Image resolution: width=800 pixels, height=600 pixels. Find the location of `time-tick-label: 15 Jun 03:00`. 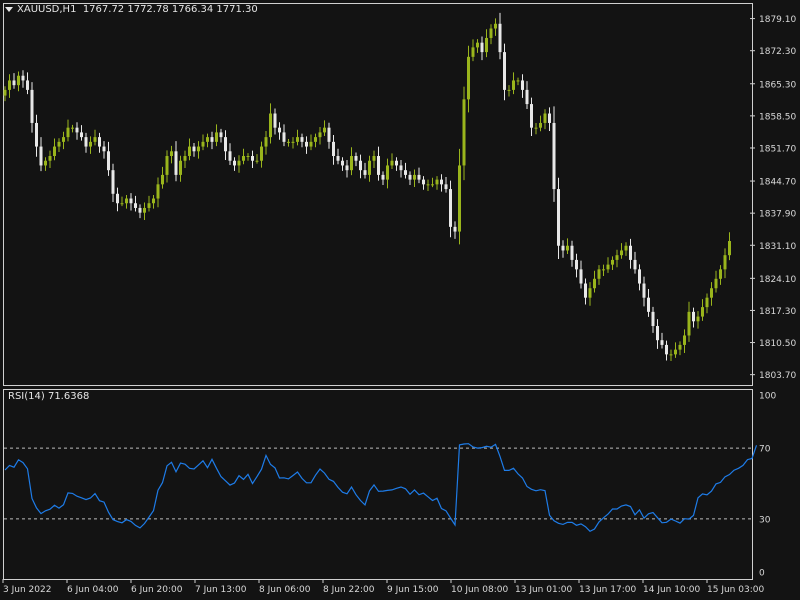

time-tick-label: 15 Jun 03:00 is located at coordinates (735, 590).